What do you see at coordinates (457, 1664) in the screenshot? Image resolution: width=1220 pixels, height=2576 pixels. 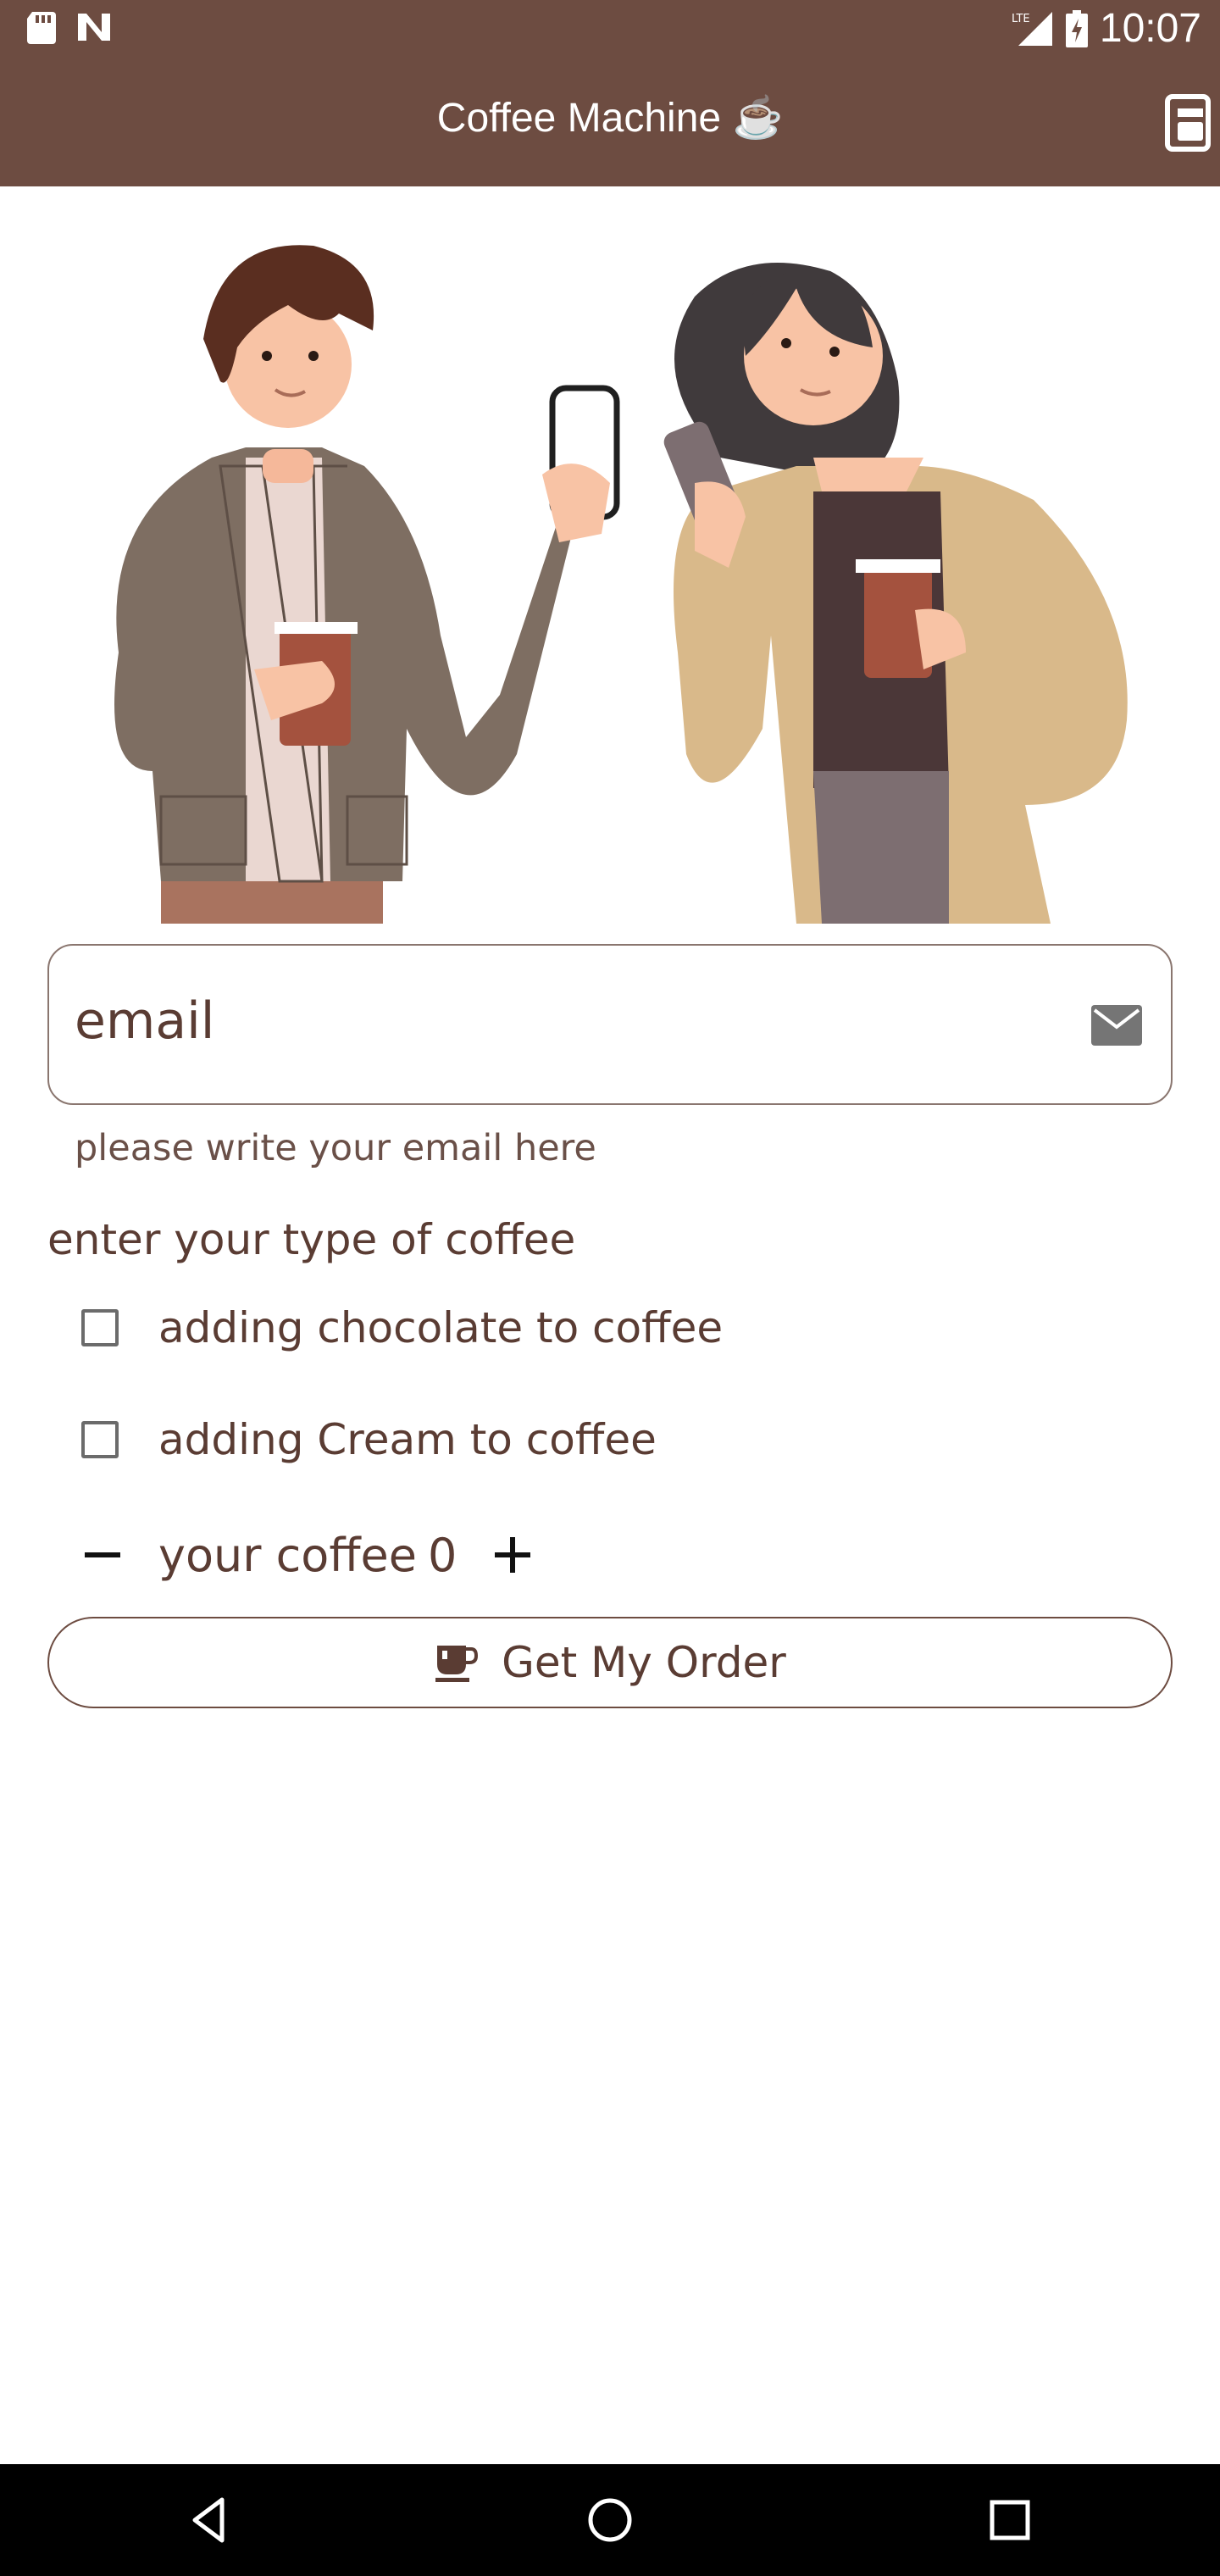 I see `coffee-cup-icon` at bounding box center [457, 1664].